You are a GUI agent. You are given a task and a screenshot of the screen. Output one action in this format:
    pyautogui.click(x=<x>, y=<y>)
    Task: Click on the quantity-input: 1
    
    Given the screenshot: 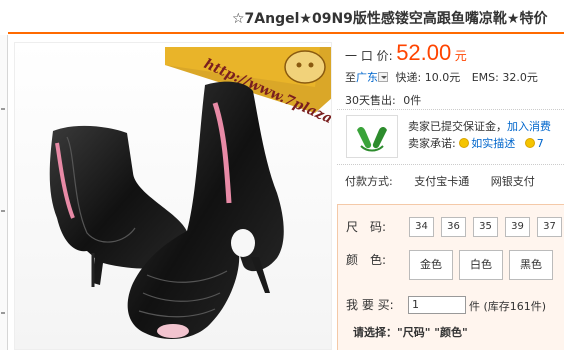 What is the action you would take?
    pyautogui.click(x=437, y=305)
    